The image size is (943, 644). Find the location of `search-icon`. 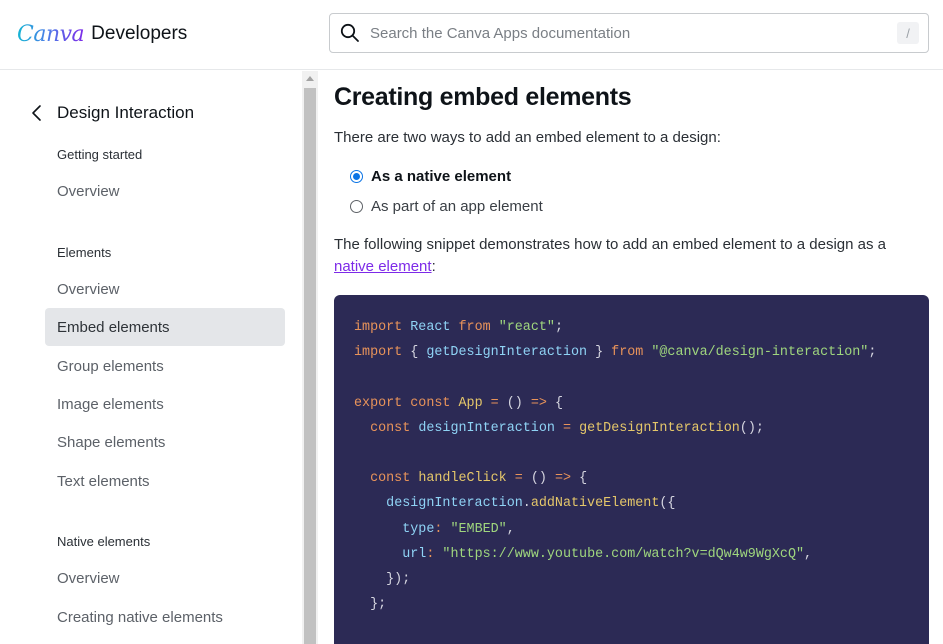

search-icon is located at coordinates (350, 33).